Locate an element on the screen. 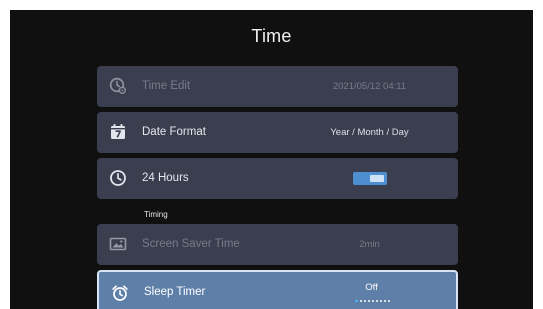 This screenshot has height=309, width=543. clock-settings-icon is located at coordinates (118, 86).